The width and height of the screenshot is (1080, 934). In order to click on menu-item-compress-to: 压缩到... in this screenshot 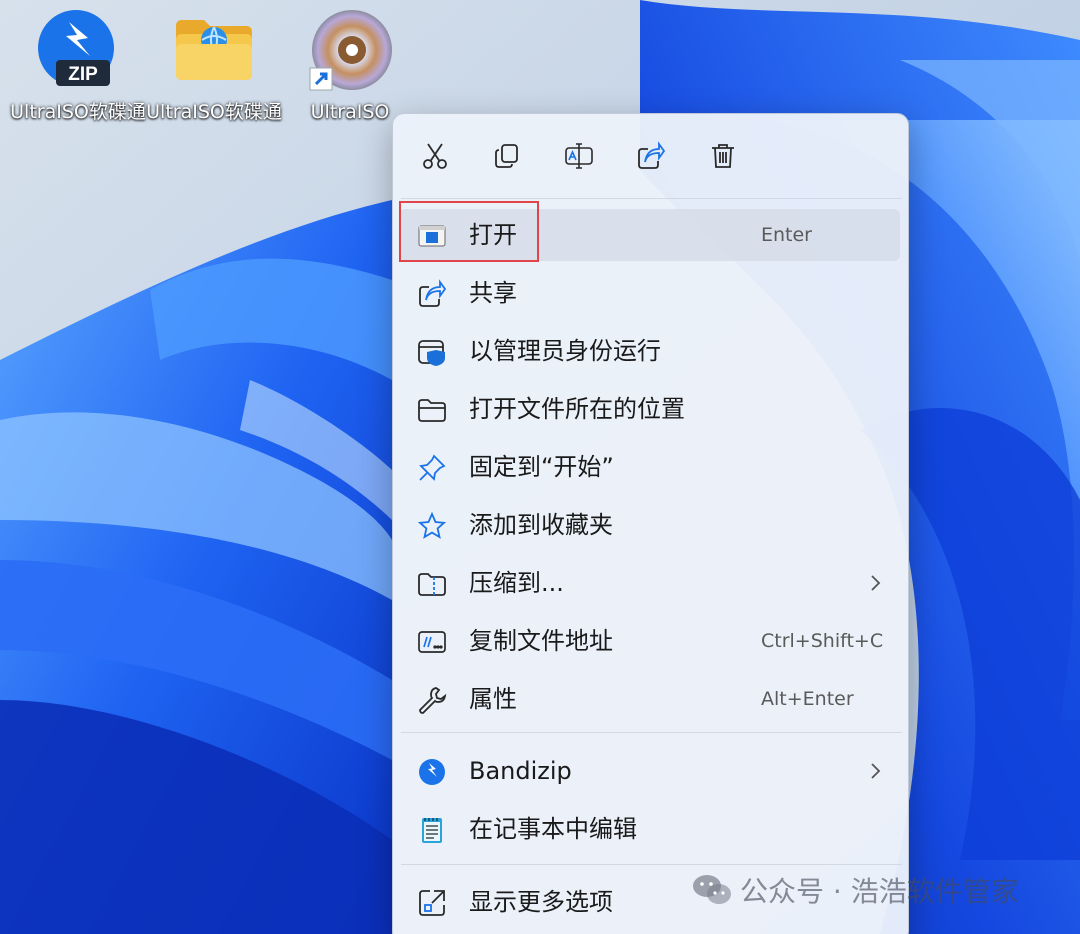, I will do `click(649, 583)`.